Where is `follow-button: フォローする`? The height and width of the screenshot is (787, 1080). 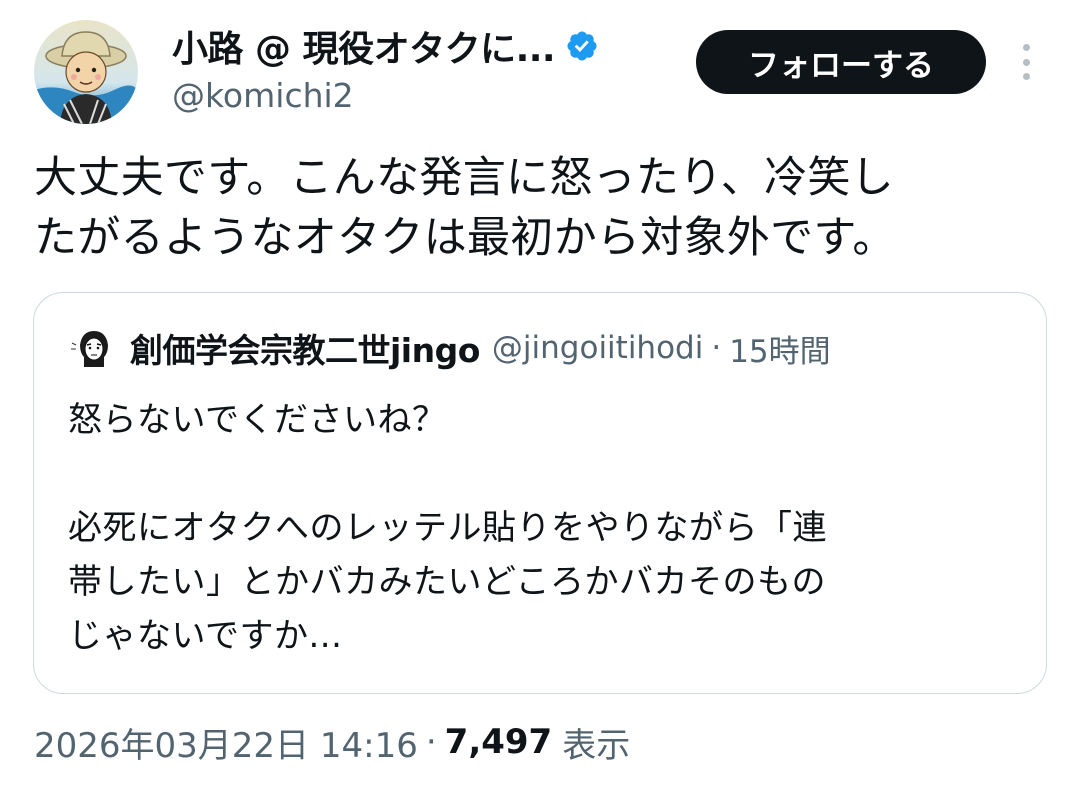 follow-button: フォローする is located at coordinates (841, 62).